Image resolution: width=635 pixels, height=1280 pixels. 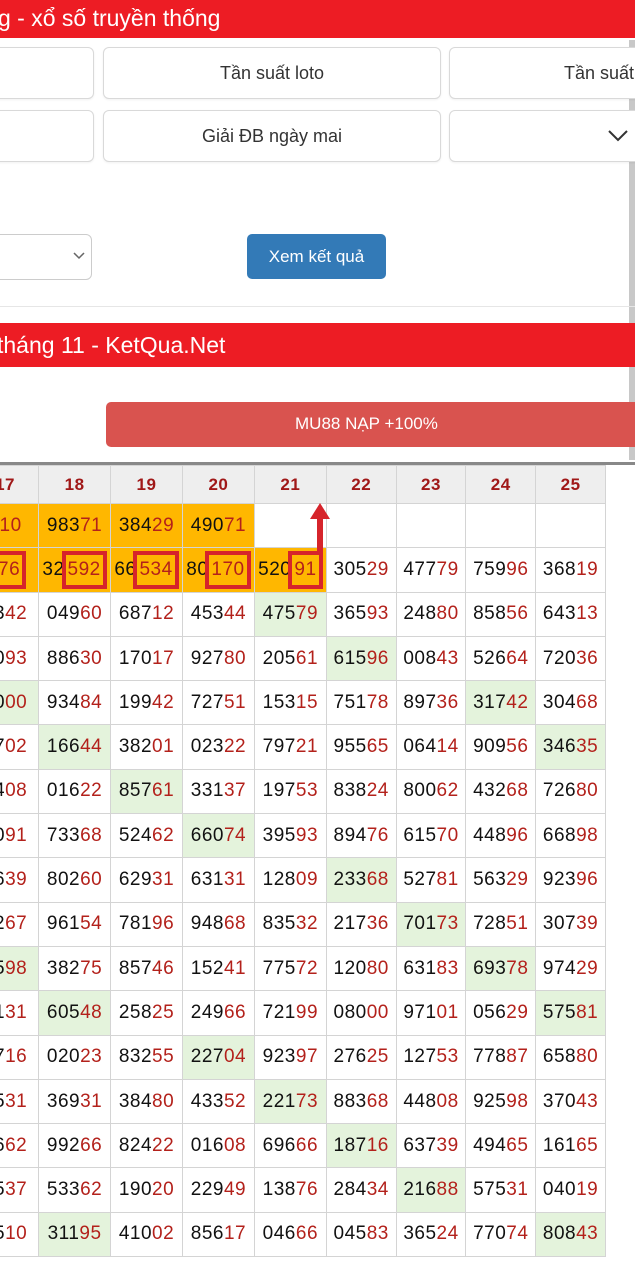 I want to click on nav-label: Giải ĐB ngày mai, so click(x=272, y=135).